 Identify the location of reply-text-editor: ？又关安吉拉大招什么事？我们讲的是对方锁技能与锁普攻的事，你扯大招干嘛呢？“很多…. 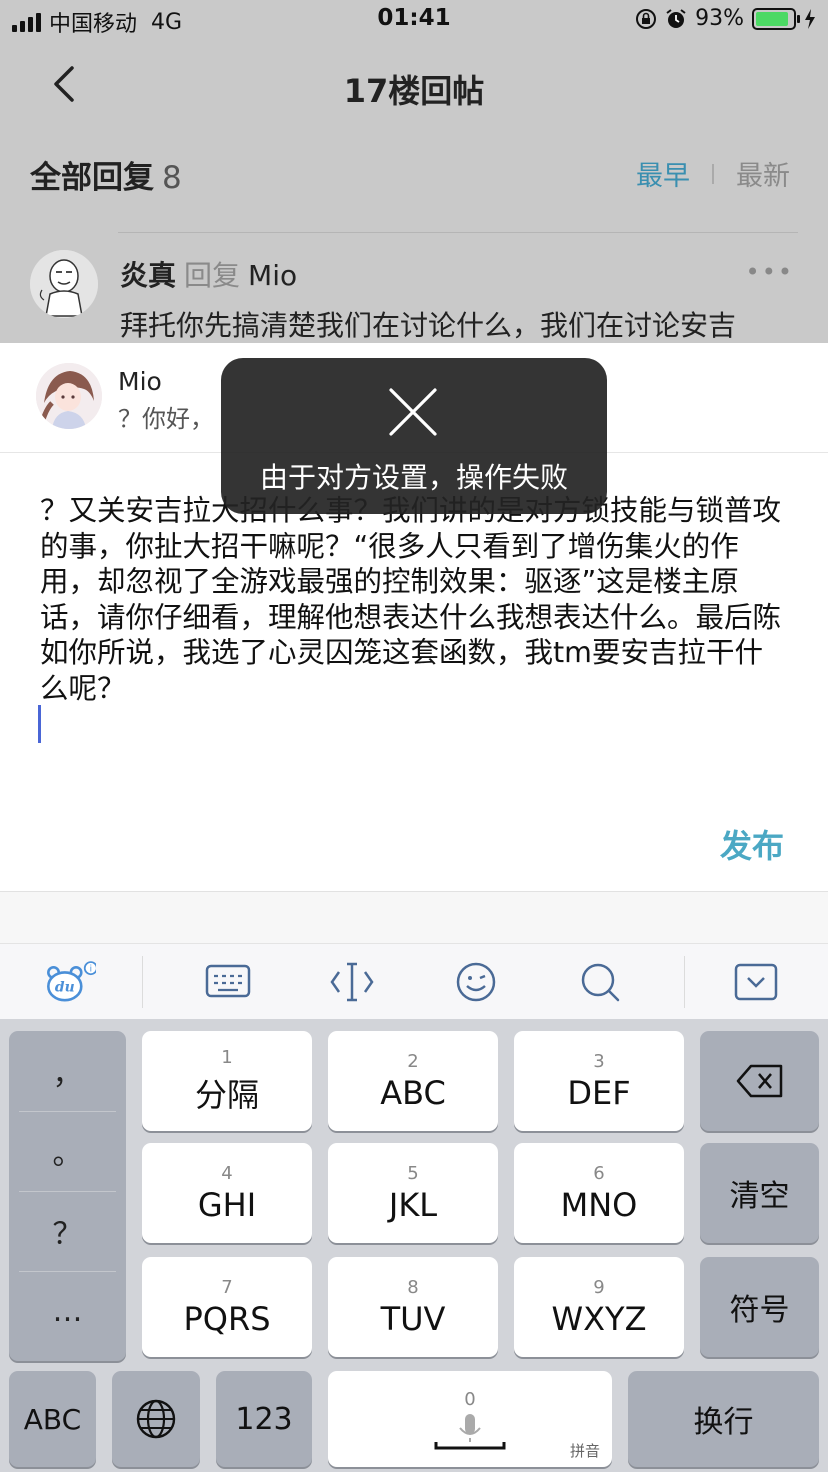
(415, 599).